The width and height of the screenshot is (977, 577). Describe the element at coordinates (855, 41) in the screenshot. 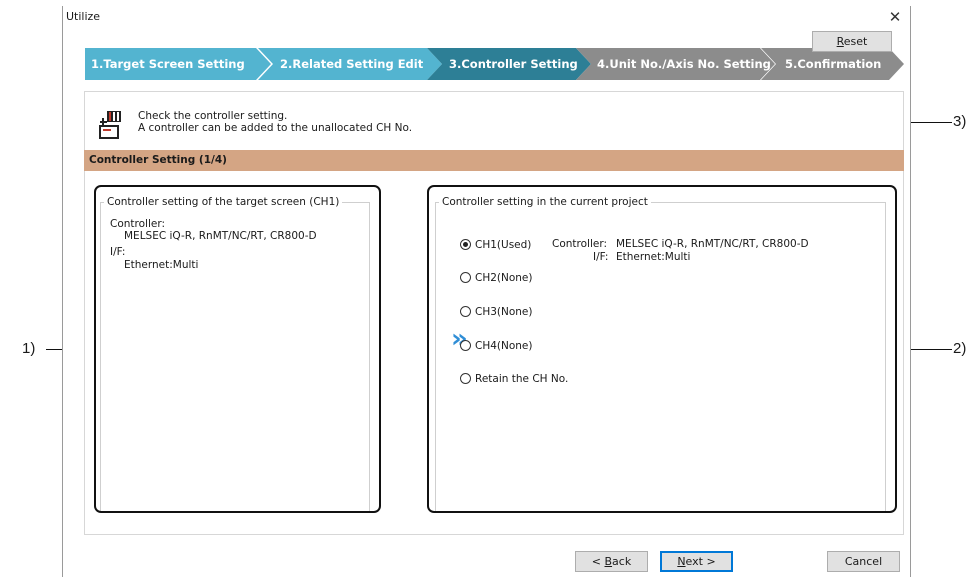

I see `reset-rest: eset` at that location.